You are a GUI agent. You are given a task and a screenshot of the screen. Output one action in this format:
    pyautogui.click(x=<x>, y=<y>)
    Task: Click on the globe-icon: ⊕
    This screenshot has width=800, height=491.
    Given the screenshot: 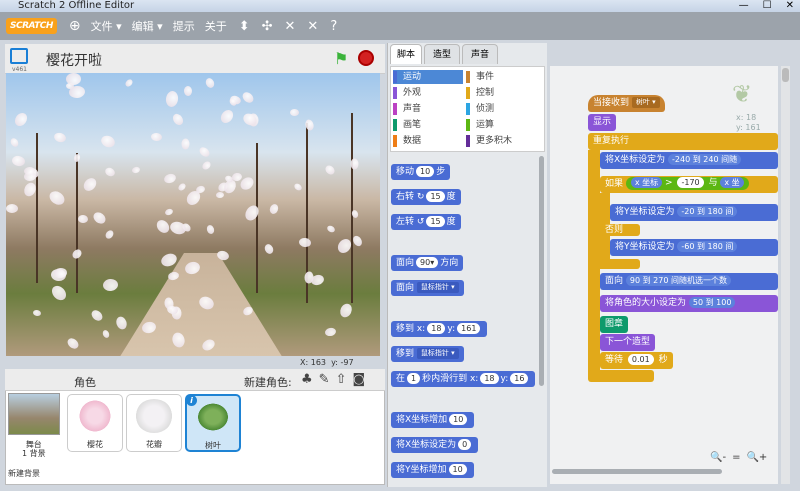 What is the action you would take?
    pyautogui.click(x=75, y=26)
    